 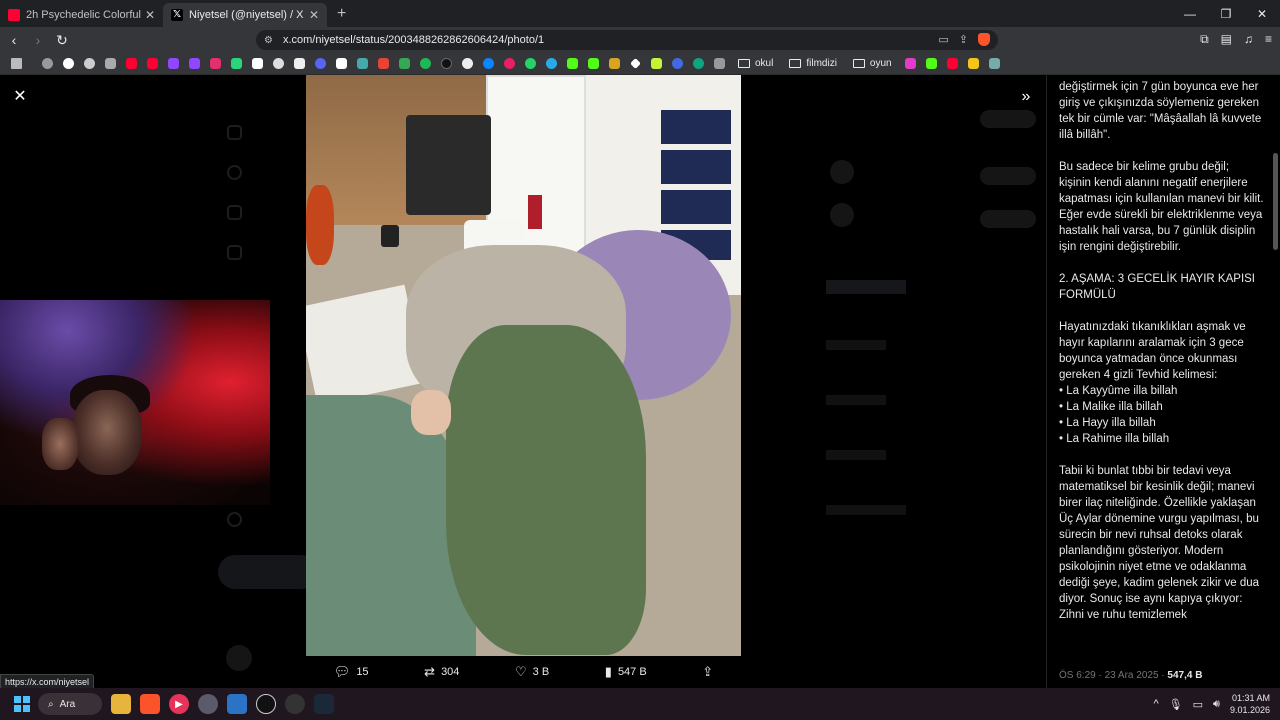 I want to click on link-bookmark-icon, so click(x=278, y=63).